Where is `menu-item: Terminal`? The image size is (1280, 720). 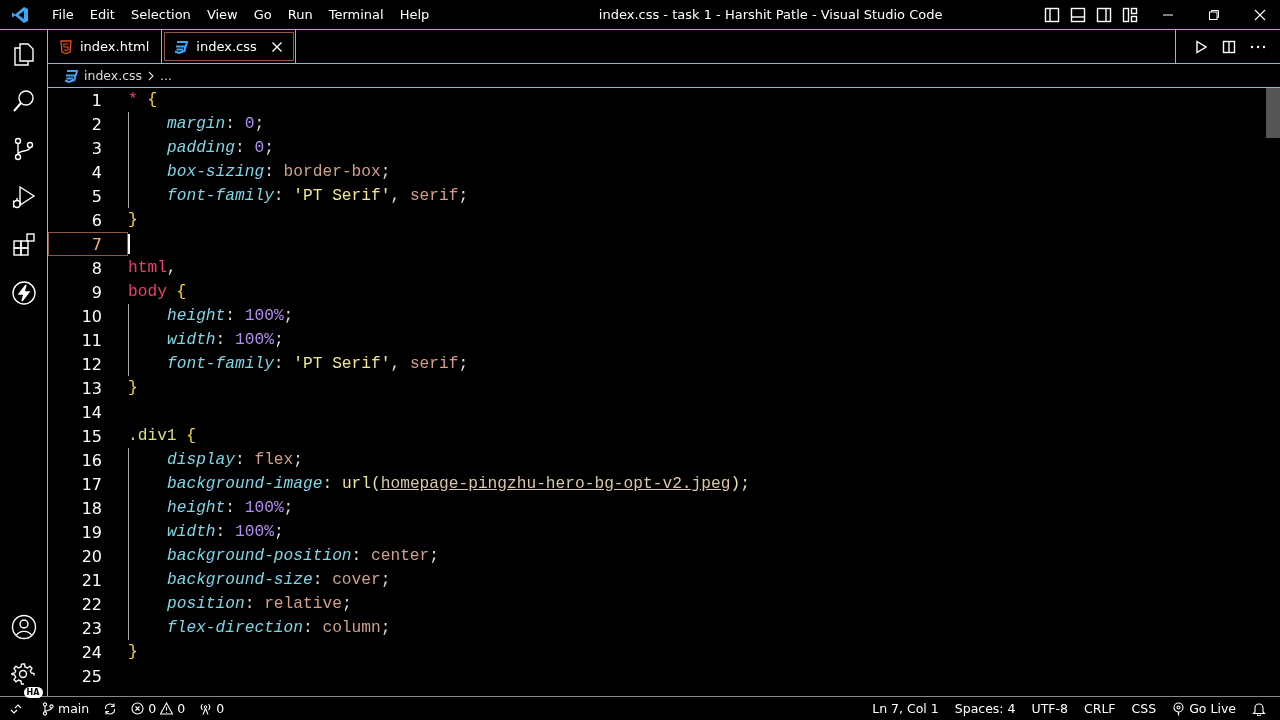
menu-item: Terminal is located at coordinates (356, 14).